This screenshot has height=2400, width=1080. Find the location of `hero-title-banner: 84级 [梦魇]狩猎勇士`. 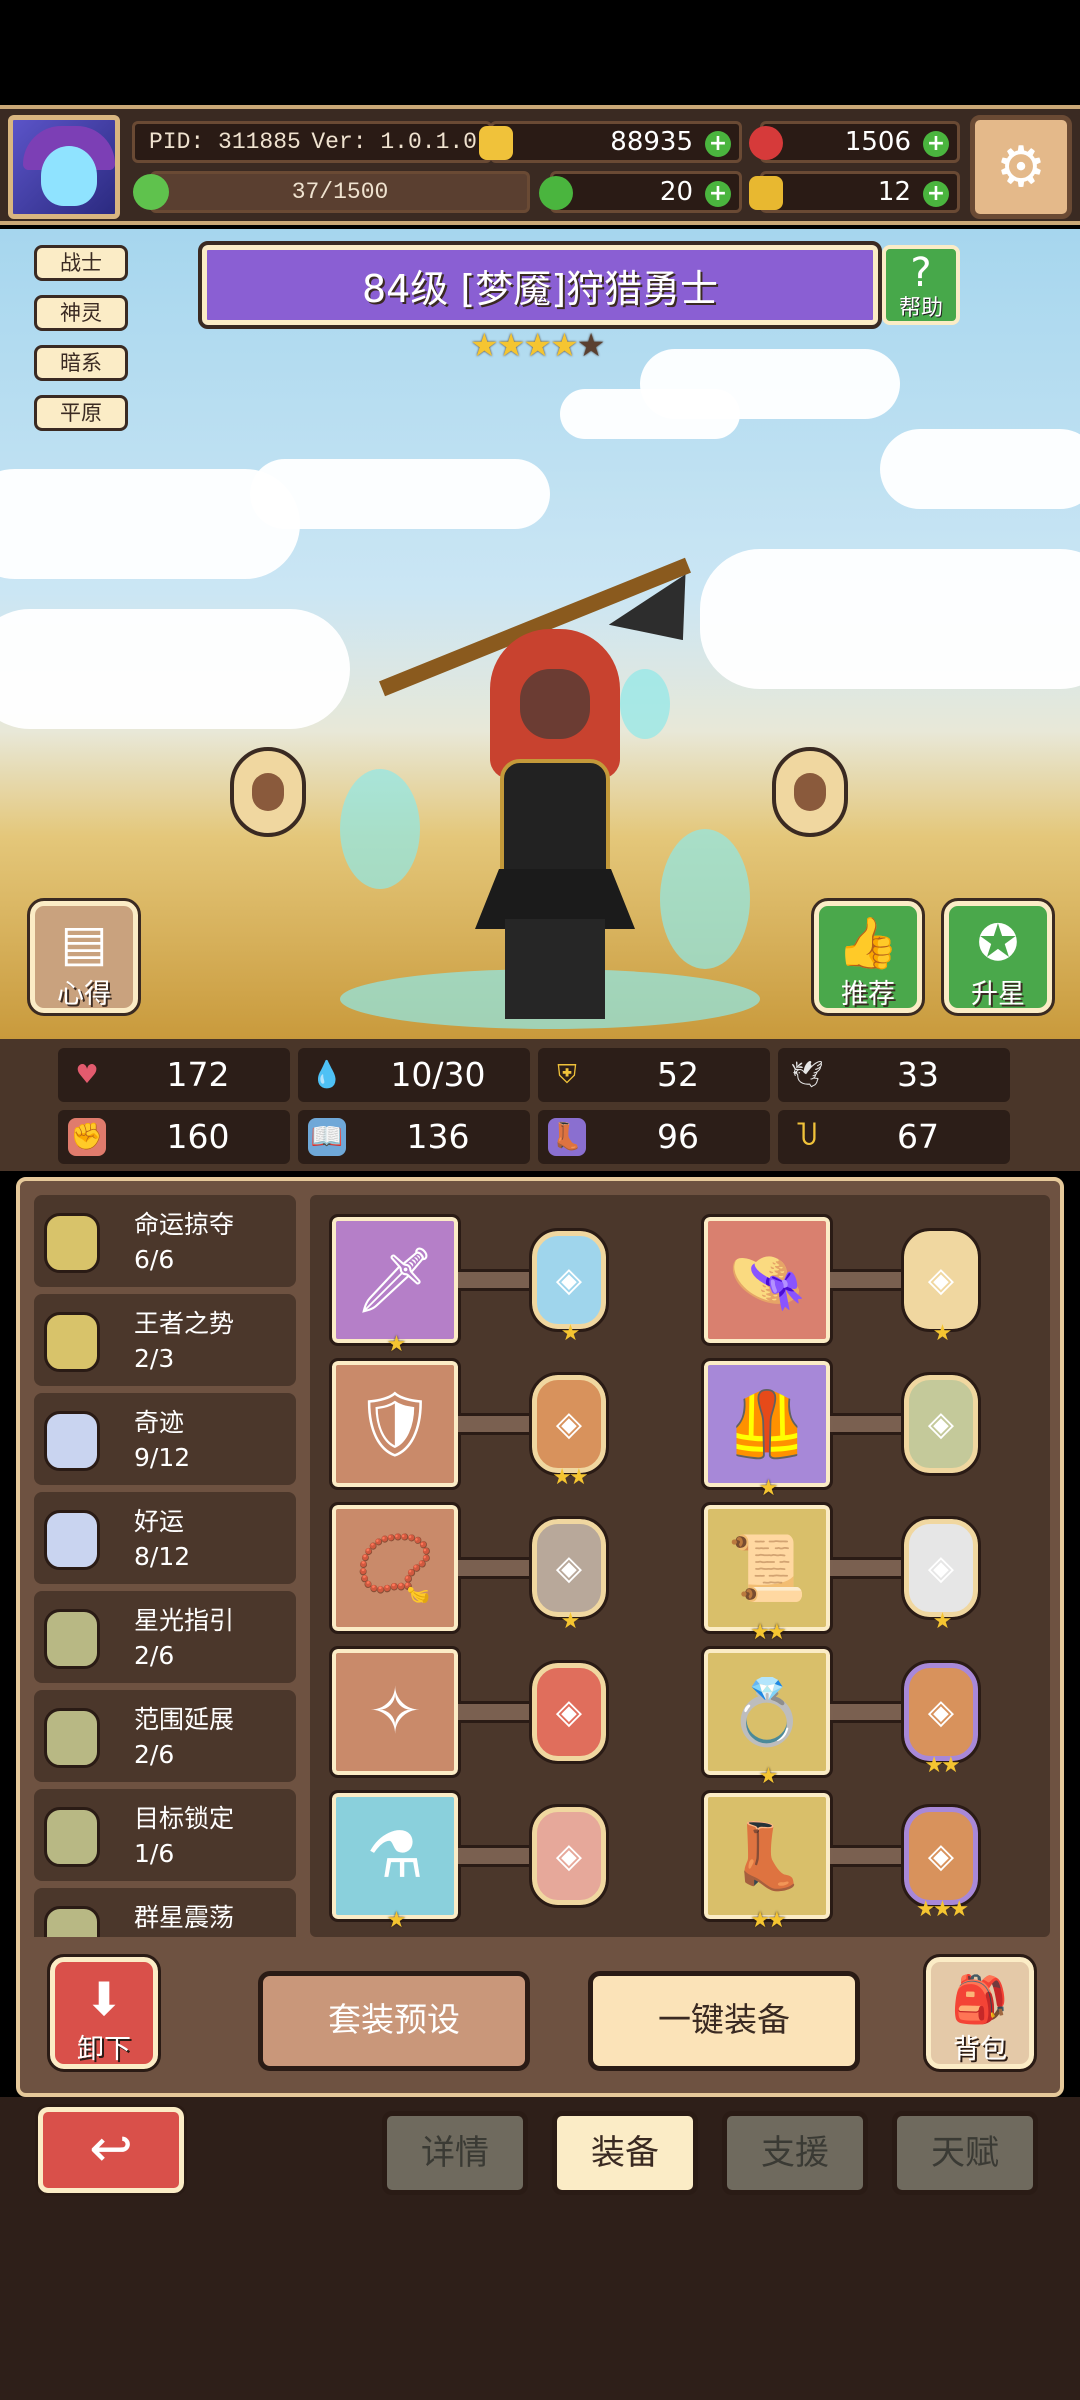

hero-title-banner: 84级 [梦魇]狩猎勇士 is located at coordinates (540, 285).